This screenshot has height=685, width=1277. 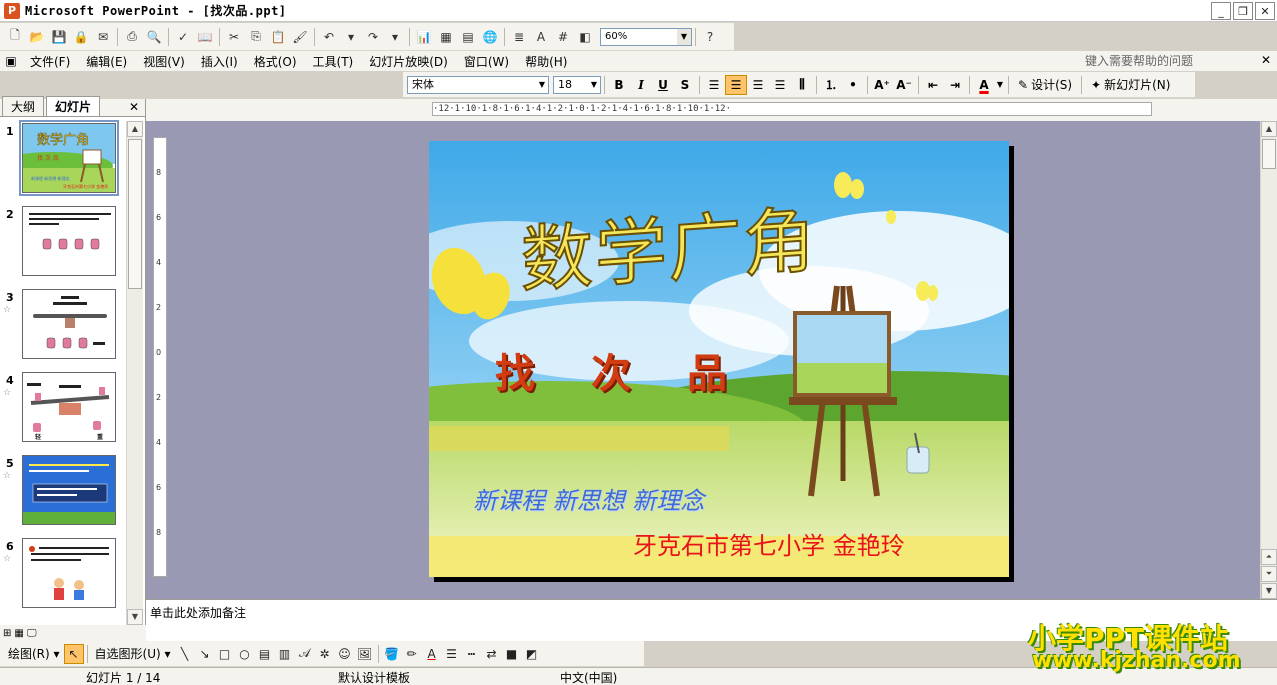 I want to click on slideshow-view-icon: 🖵, so click(x=32, y=633).